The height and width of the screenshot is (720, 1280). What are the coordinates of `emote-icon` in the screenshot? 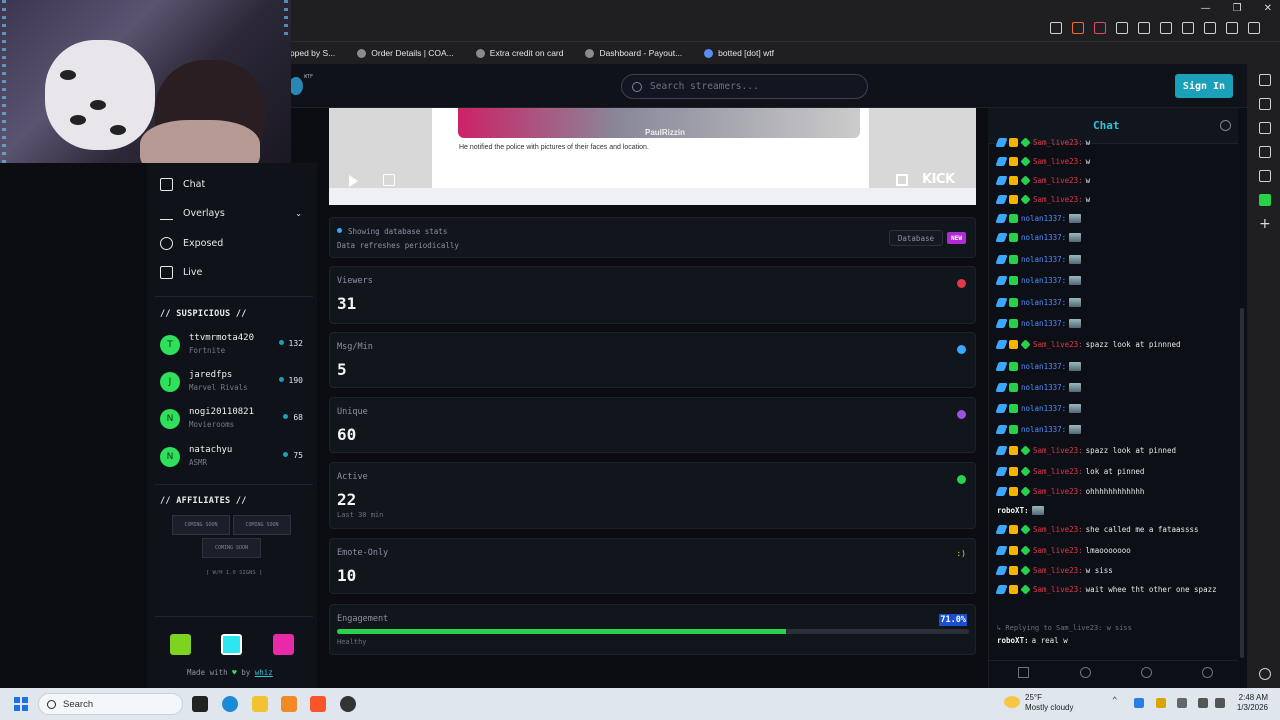 It's located at (1146, 672).